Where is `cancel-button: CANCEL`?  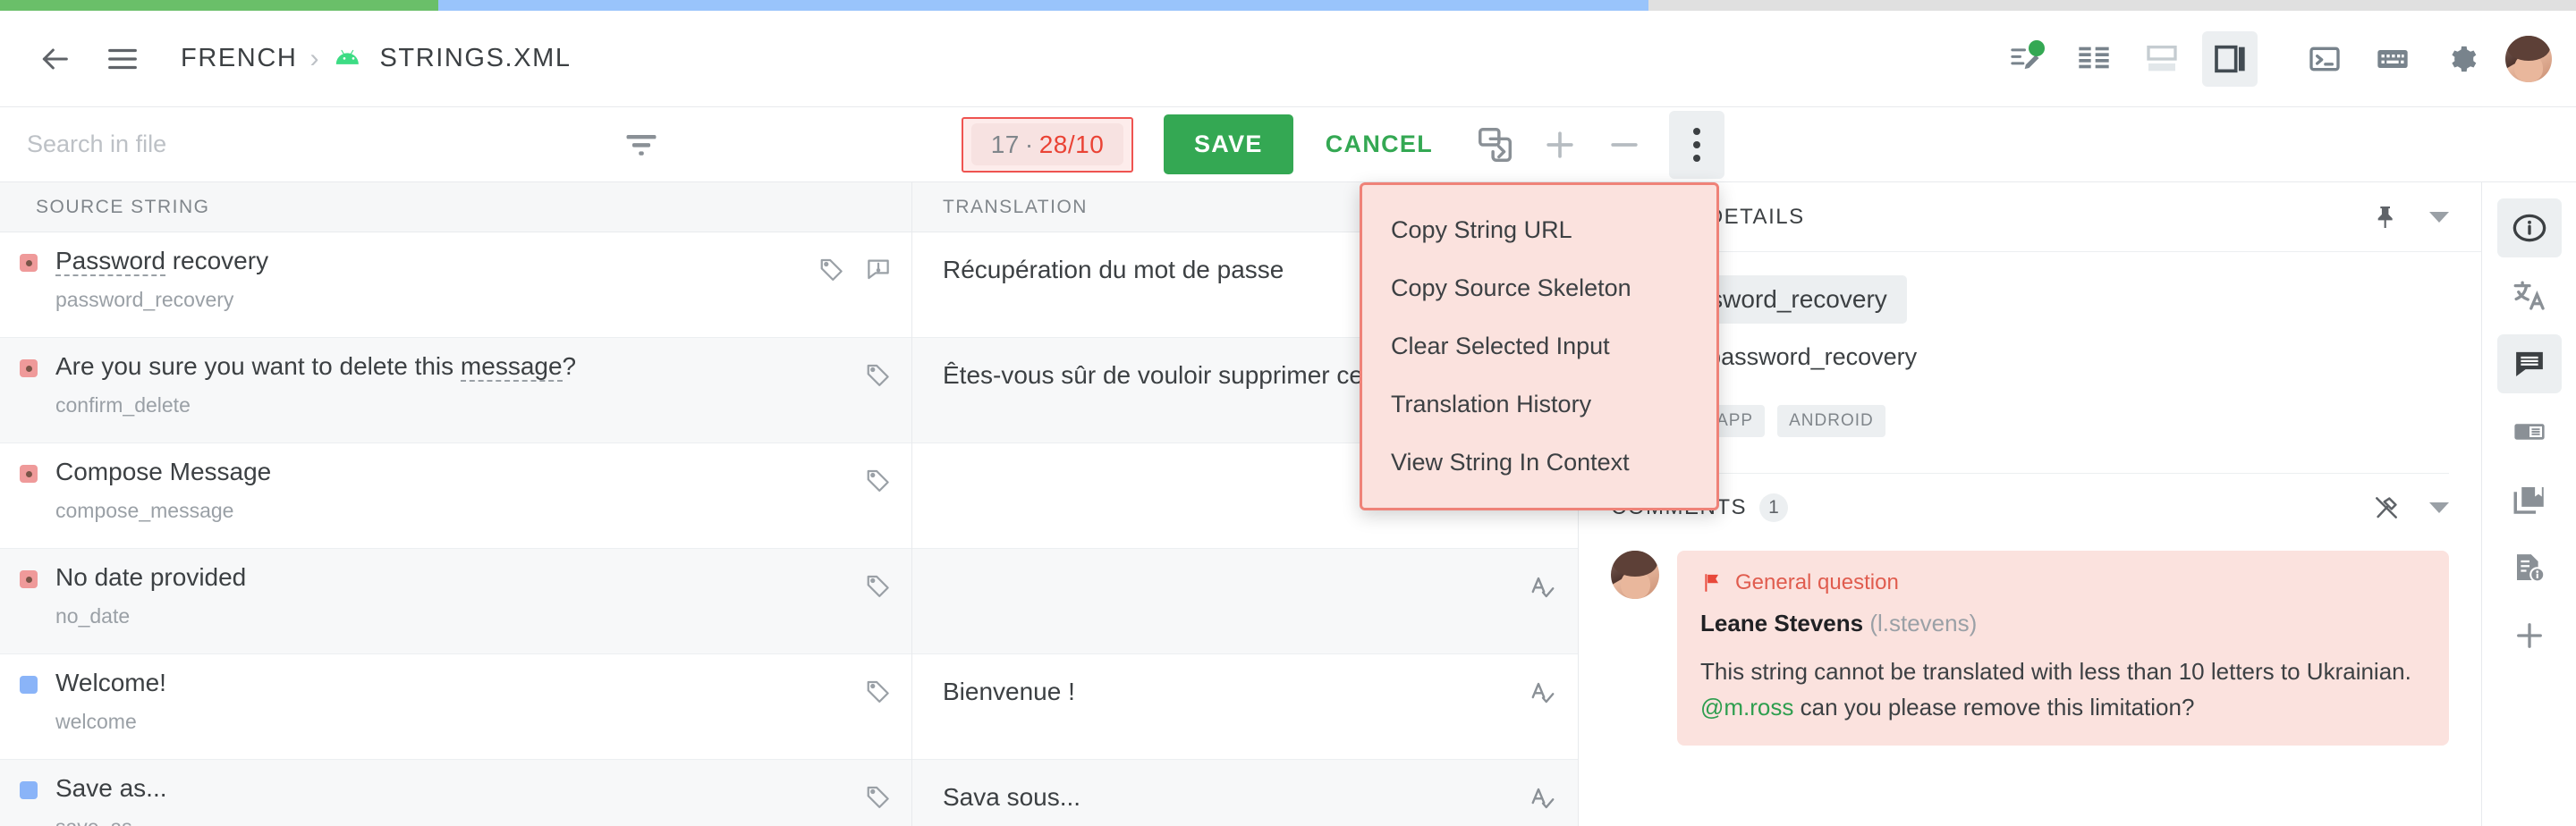 cancel-button: CANCEL is located at coordinates (1379, 144).